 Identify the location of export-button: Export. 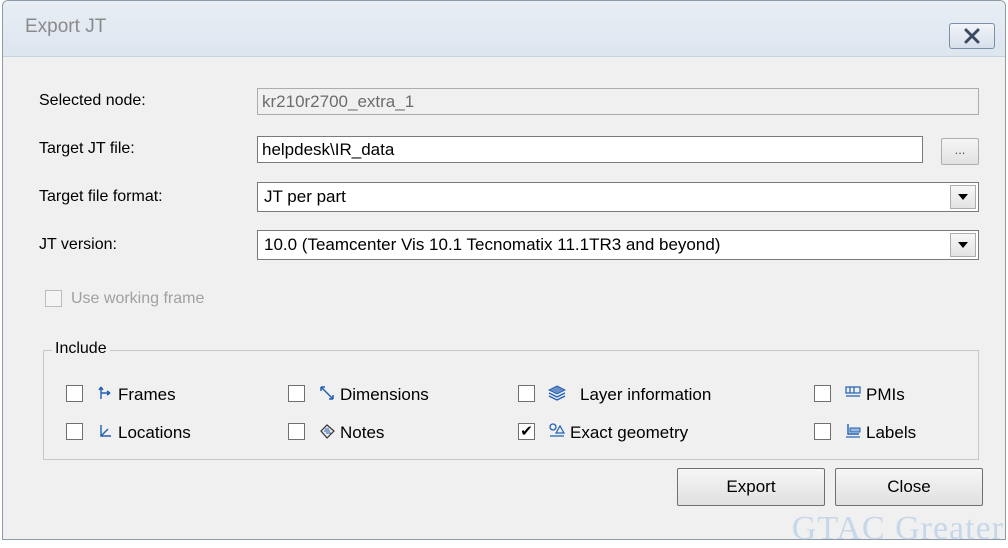
(751, 487).